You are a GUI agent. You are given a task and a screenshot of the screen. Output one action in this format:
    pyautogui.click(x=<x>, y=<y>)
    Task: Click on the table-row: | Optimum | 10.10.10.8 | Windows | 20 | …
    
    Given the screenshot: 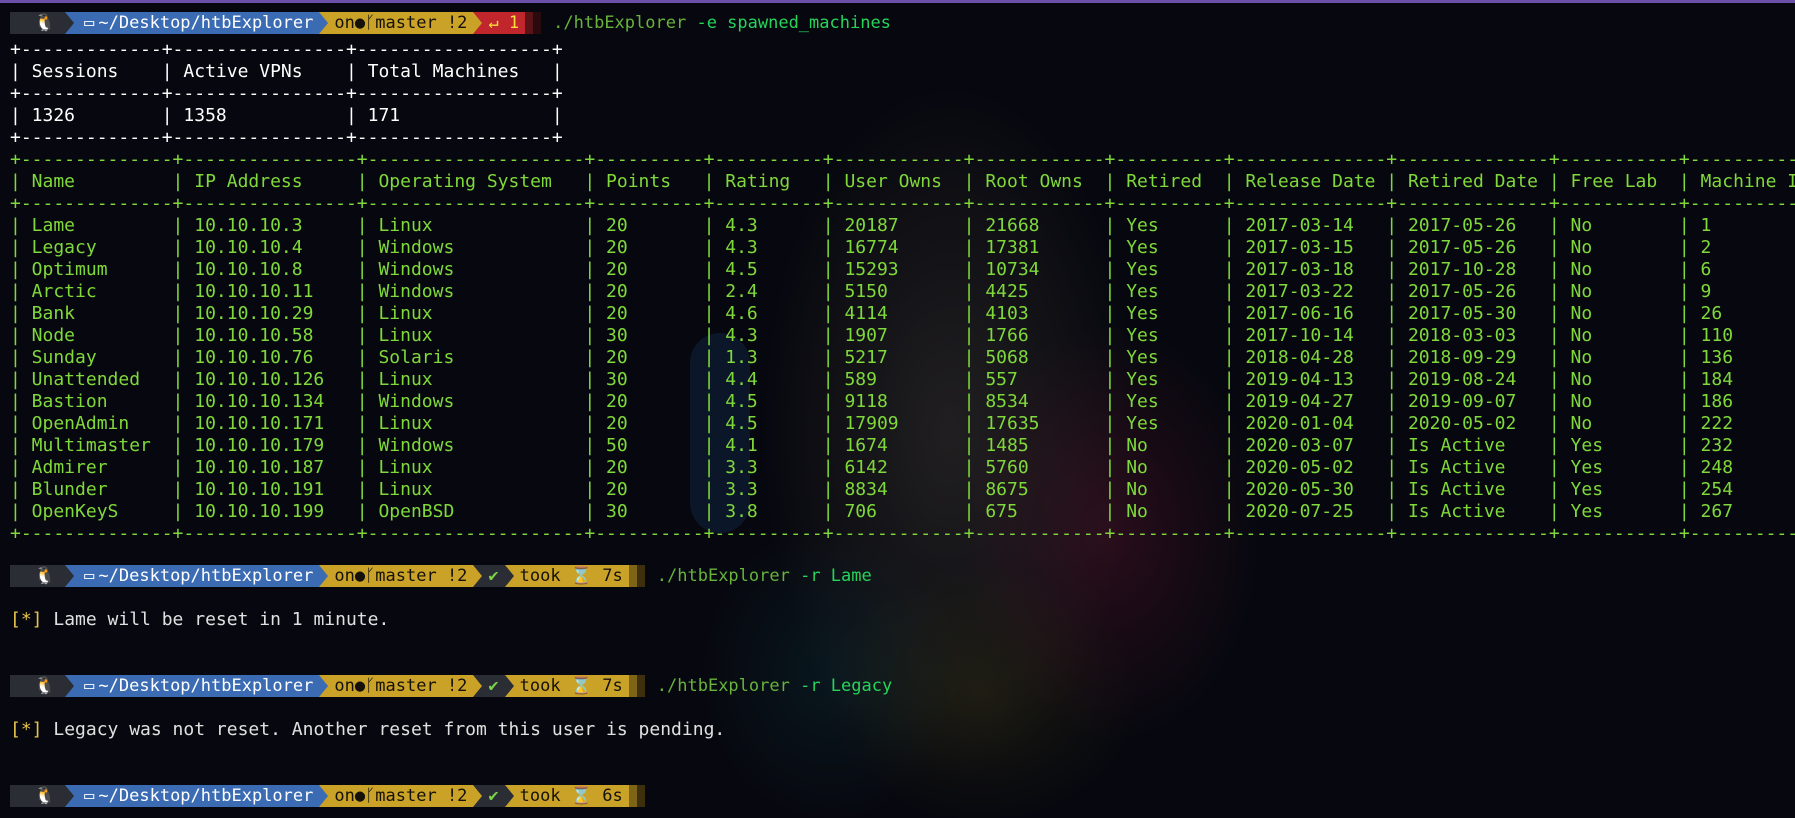 What is the action you would take?
    pyautogui.click(x=902, y=269)
    